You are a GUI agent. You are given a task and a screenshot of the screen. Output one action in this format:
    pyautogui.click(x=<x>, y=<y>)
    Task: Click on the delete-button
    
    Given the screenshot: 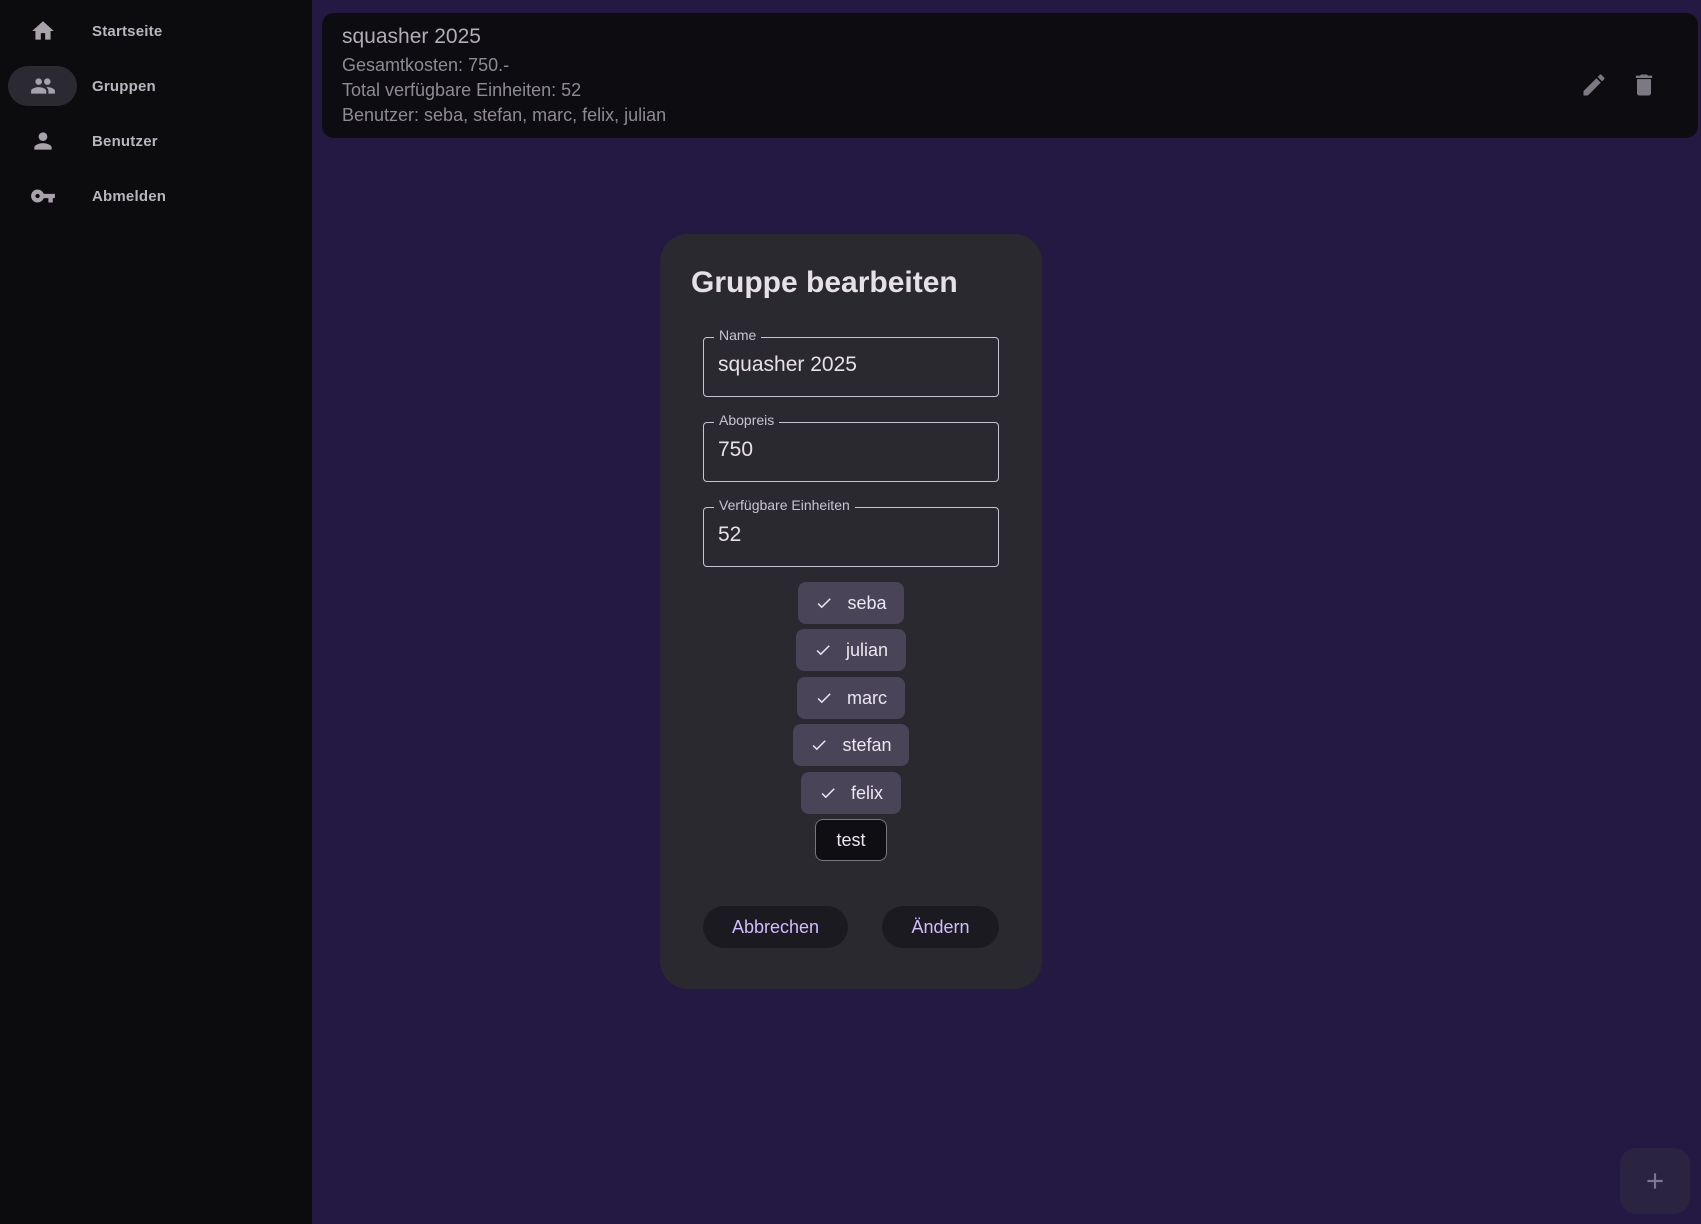 What is the action you would take?
    pyautogui.click(x=1644, y=85)
    